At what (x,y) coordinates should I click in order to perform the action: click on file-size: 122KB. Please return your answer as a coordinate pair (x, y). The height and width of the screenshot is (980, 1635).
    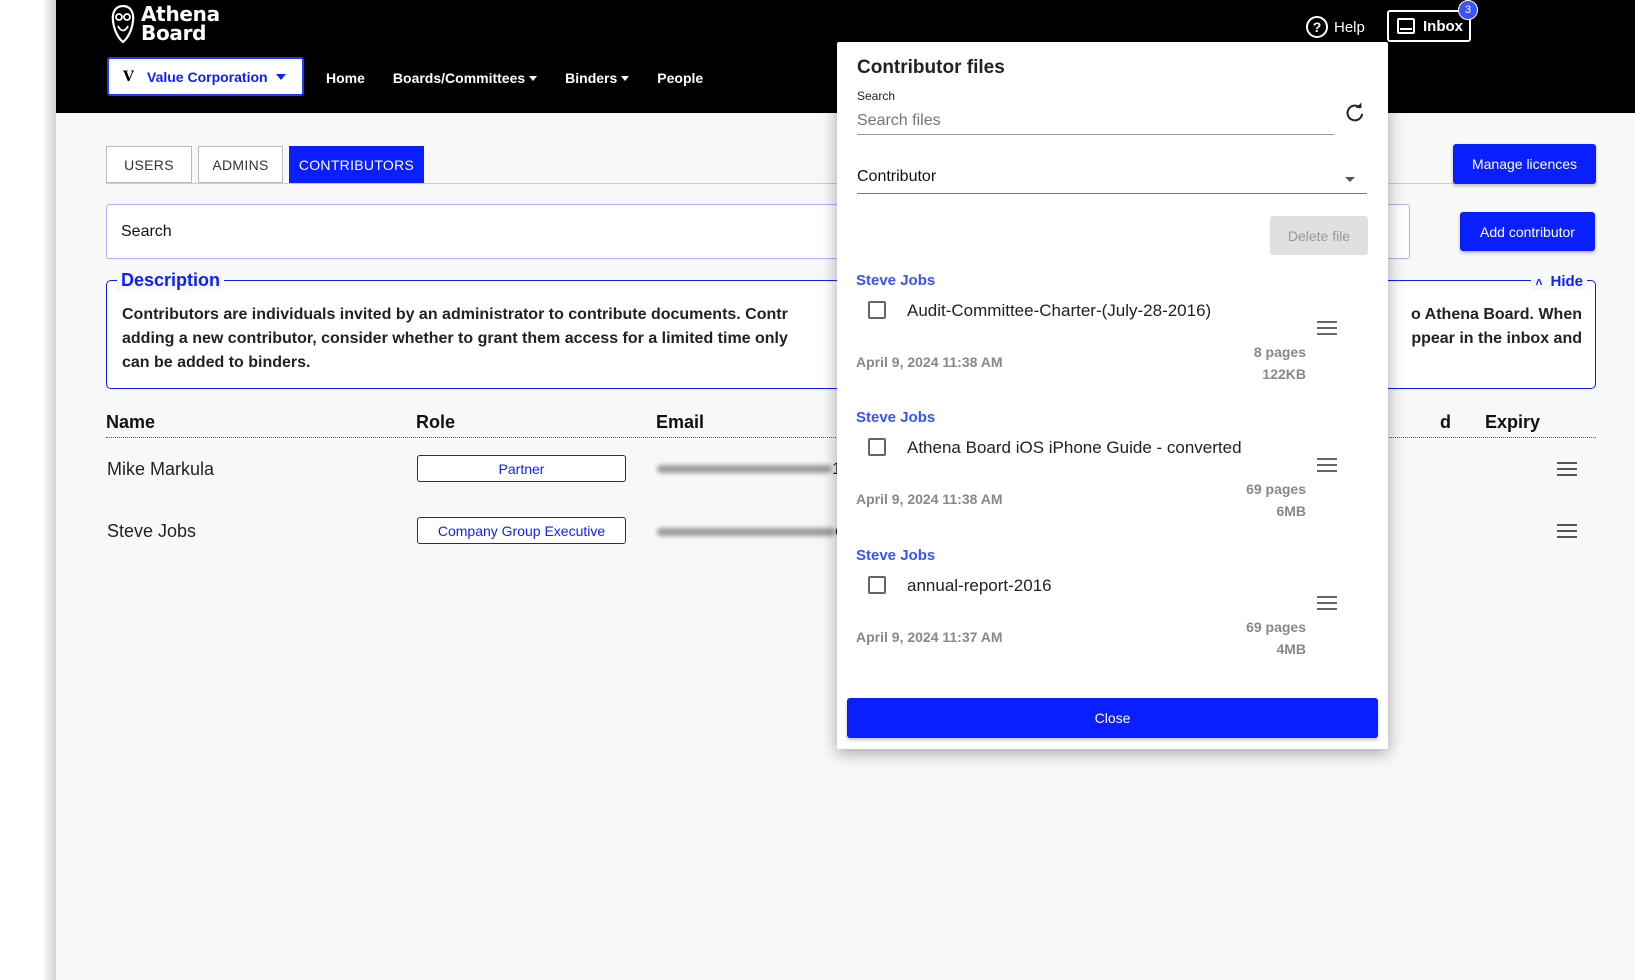
    Looking at the image, I should click on (1284, 374).